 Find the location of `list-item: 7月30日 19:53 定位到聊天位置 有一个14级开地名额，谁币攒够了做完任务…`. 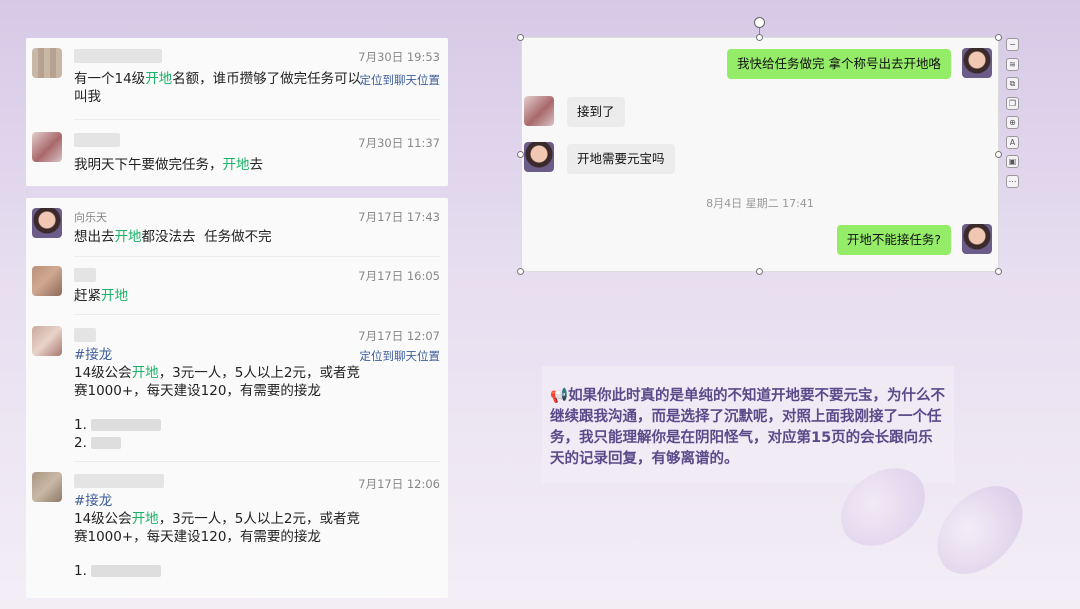

list-item: 7月30日 19:53 定位到聊天位置 有一个14级开地名额，谁币攒够了做完任务… is located at coordinates (237, 78).